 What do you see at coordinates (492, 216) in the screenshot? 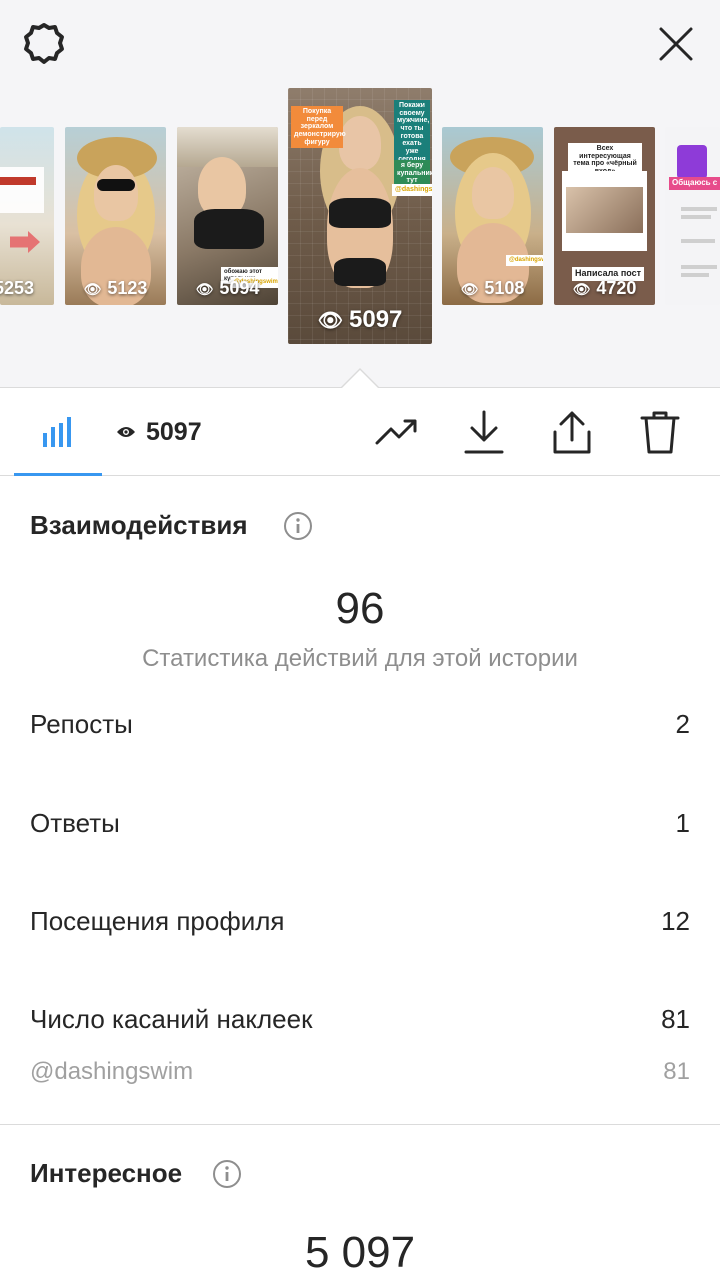
I see `story-thumbnail: @dashingswim 👁5108` at bounding box center [492, 216].